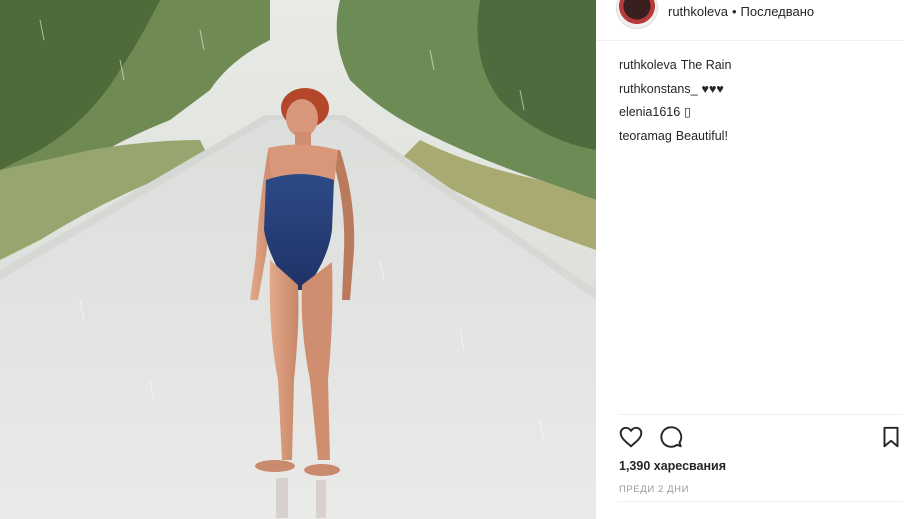 Image resolution: width=924 pixels, height=519 pixels. Describe the element at coordinates (760, 501) in the screenshot. I see `bottom-divider` at that location.